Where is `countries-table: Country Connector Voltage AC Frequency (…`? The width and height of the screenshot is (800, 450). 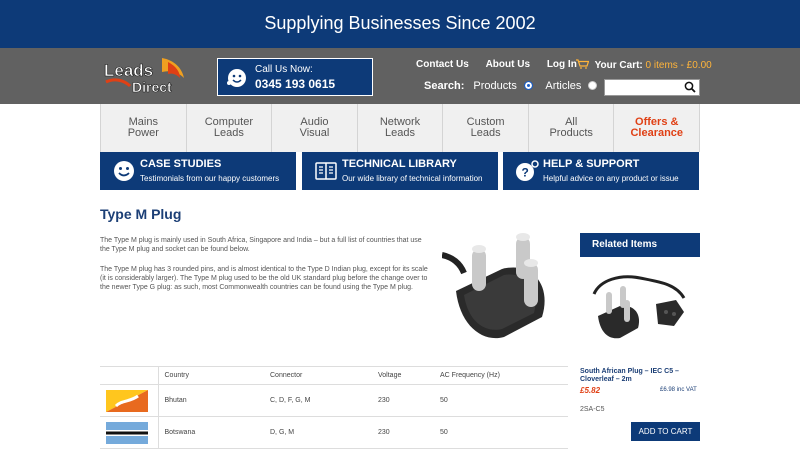
countries-table: Country Connector Voltage AC Frequency (… is located at coordinates (334, 407).